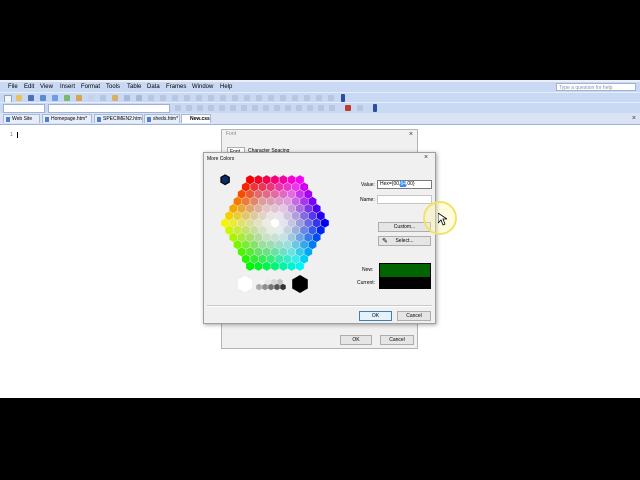 The height and width of the screenshot is (480, 640). What do you see at coordinates (235, 98) in the screenshot?
I see `stop-icon` at bounding box center [235, 98].